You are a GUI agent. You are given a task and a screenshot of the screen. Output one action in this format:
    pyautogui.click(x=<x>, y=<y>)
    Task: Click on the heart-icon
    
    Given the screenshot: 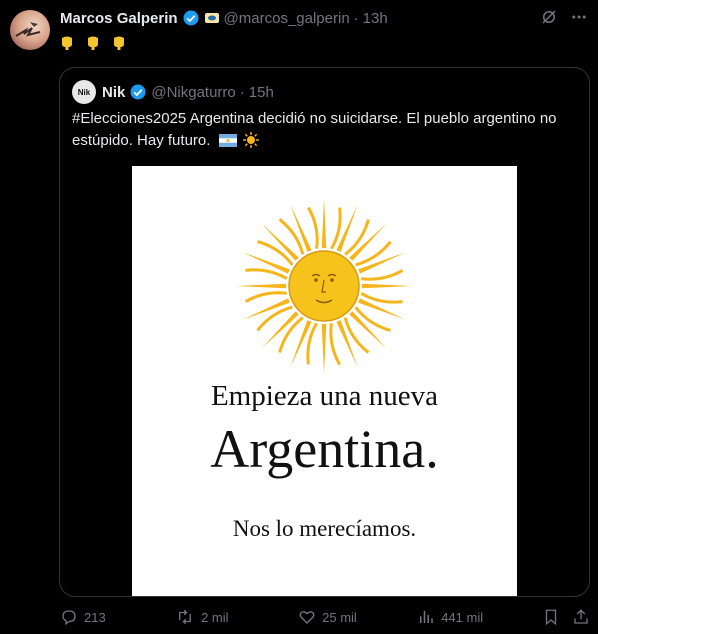 What is the action you would take?
    pyautogui.click(x=307, y=617)
    